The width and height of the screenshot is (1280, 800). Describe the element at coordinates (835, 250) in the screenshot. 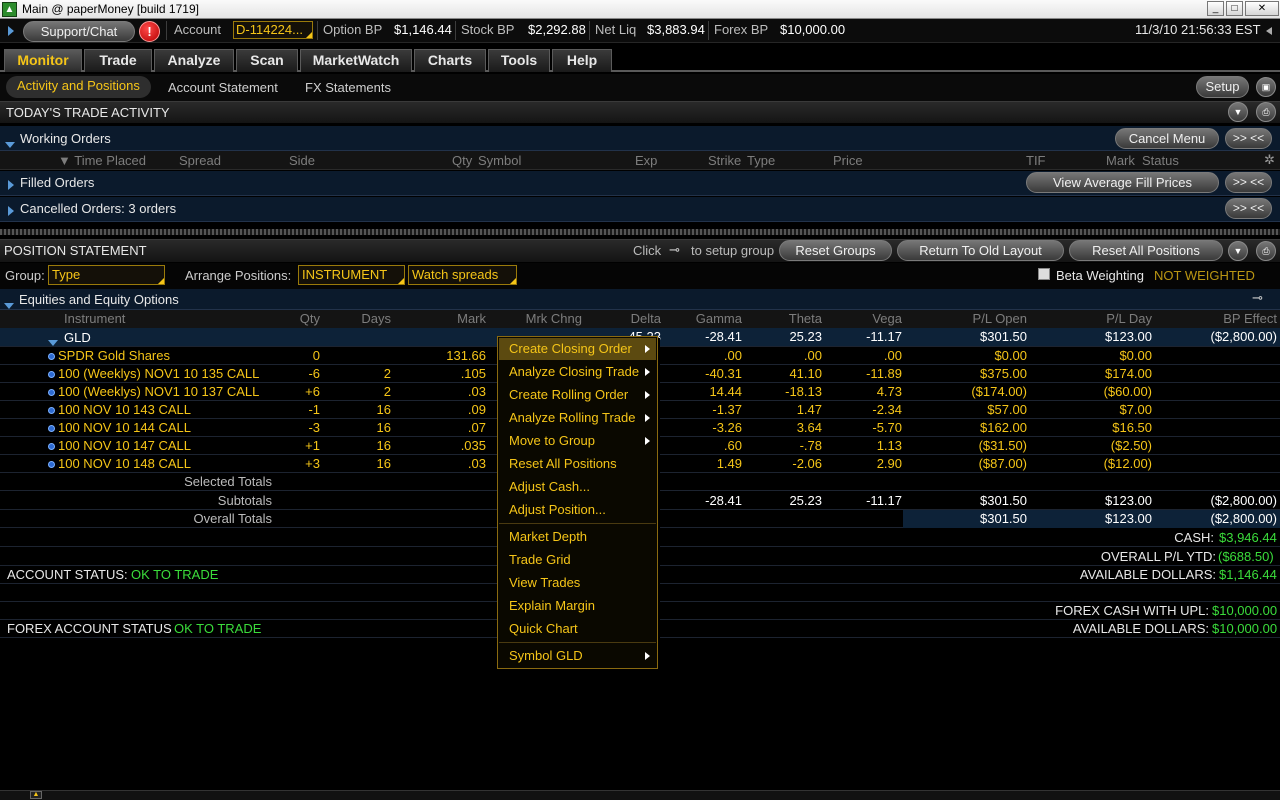

I see `reset-groups-button: Reset Groups` at that location.